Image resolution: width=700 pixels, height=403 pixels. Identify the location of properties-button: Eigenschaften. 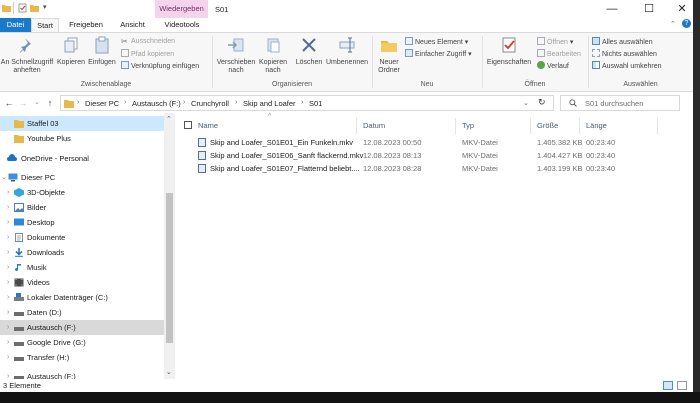
(509, 51).